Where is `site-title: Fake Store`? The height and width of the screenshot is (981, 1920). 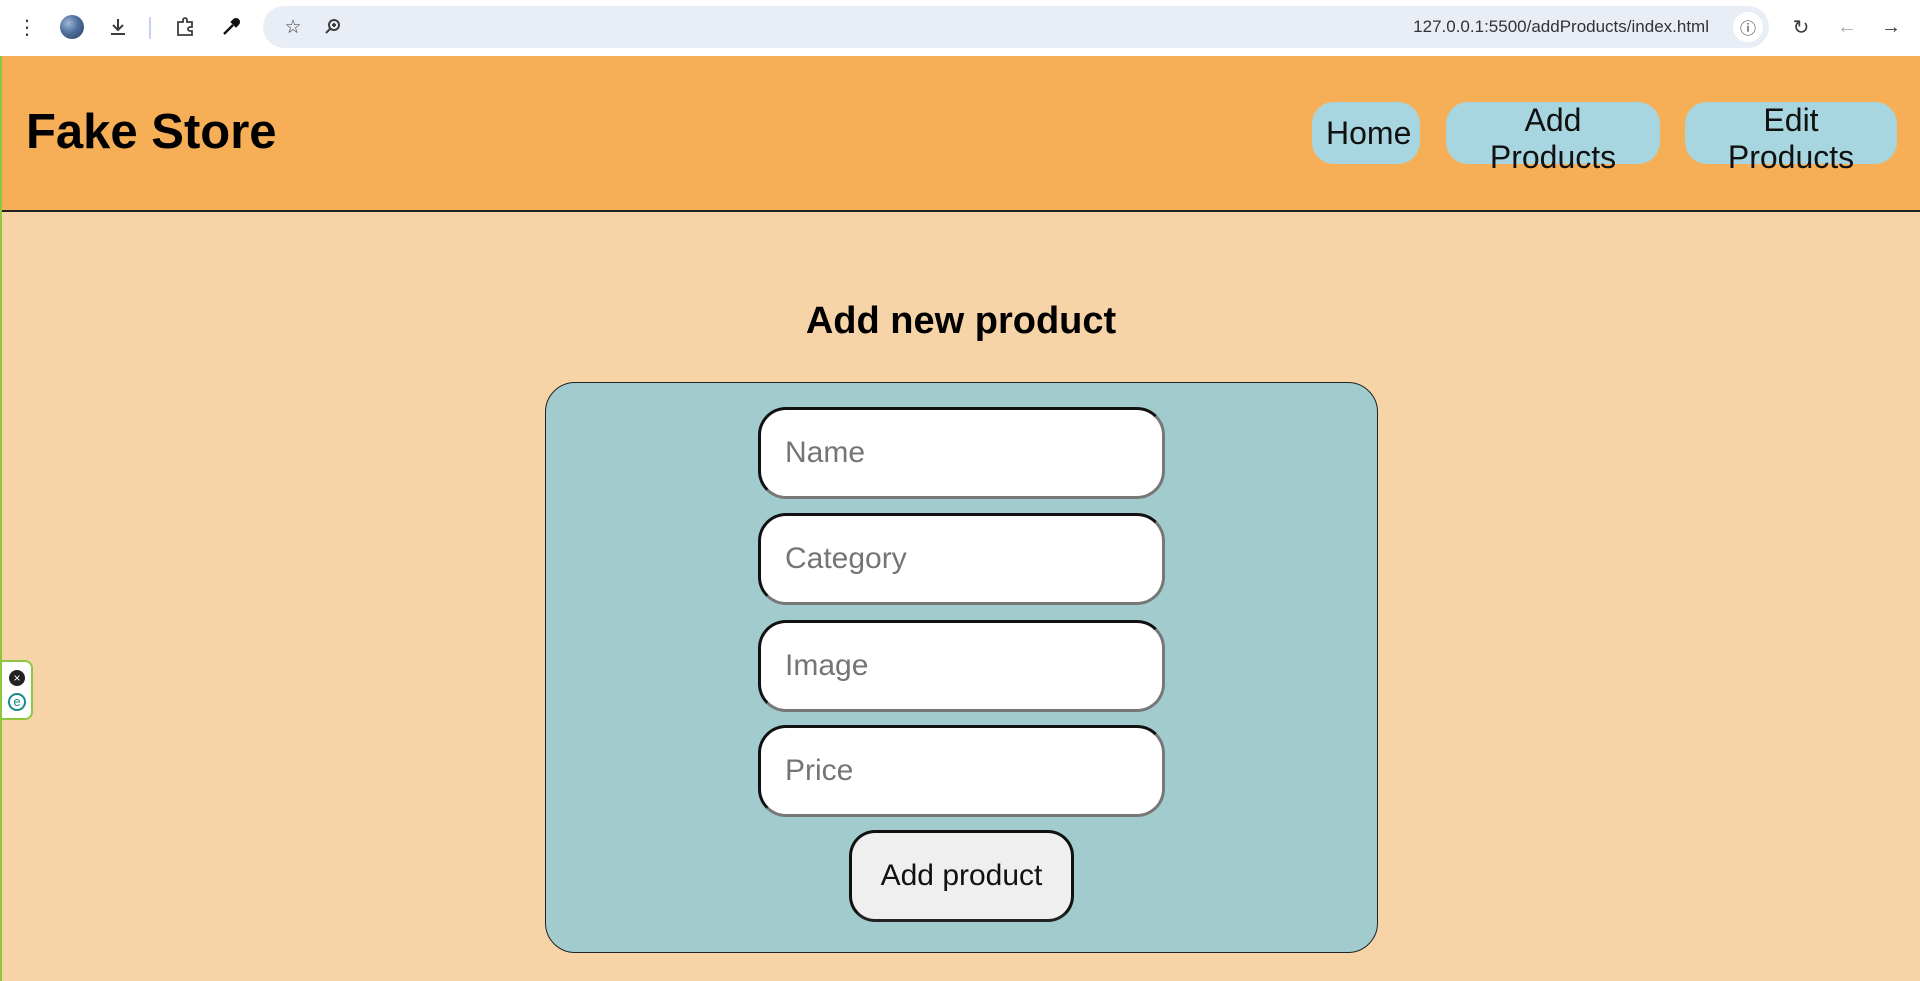 site-title: Fake Store is located at coordinates (151, 132).